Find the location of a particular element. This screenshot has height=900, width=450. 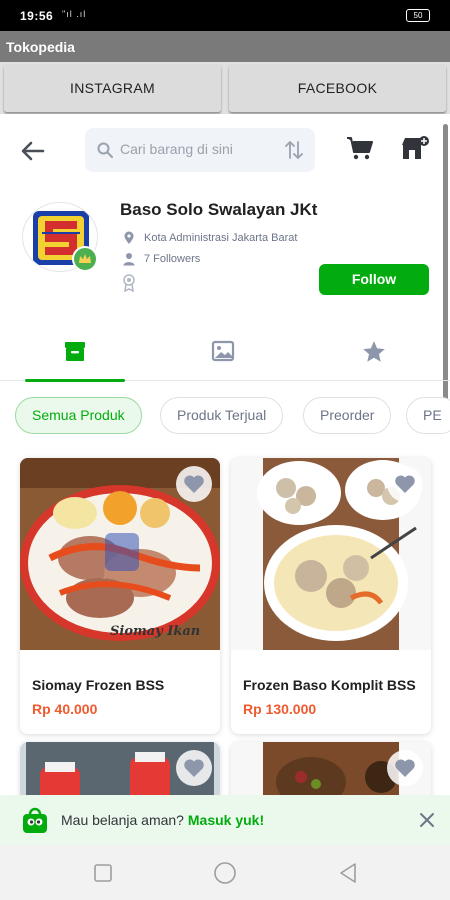

login-link: Masuk yuk! is located at coordinates (226, 820).